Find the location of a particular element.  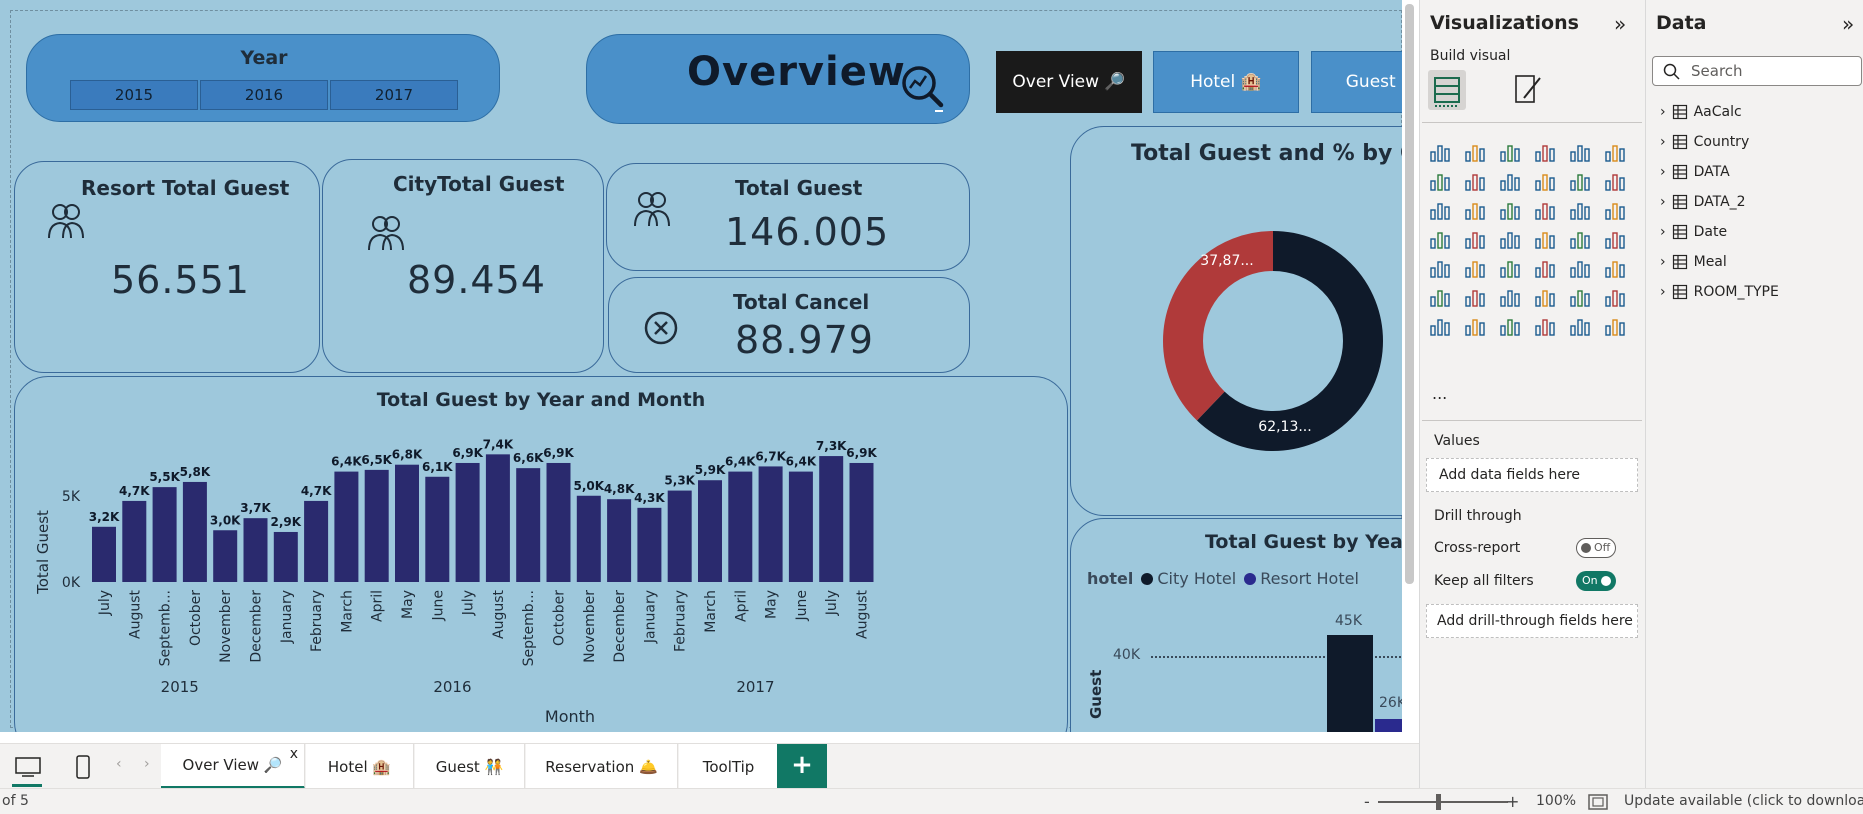

data-search-box: Search is located at coordinates (1757, 71).